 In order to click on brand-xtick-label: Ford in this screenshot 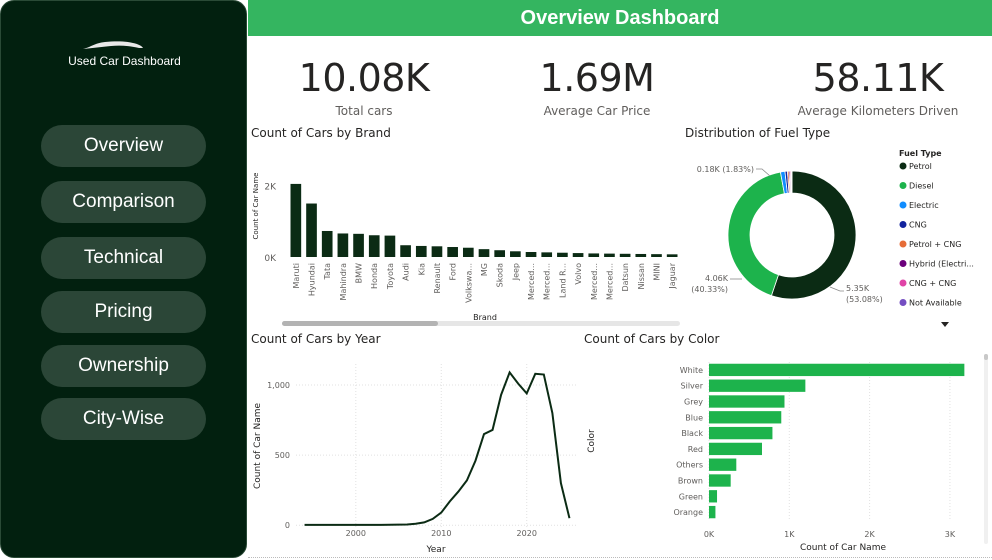, I will do `click(453, 271)`.